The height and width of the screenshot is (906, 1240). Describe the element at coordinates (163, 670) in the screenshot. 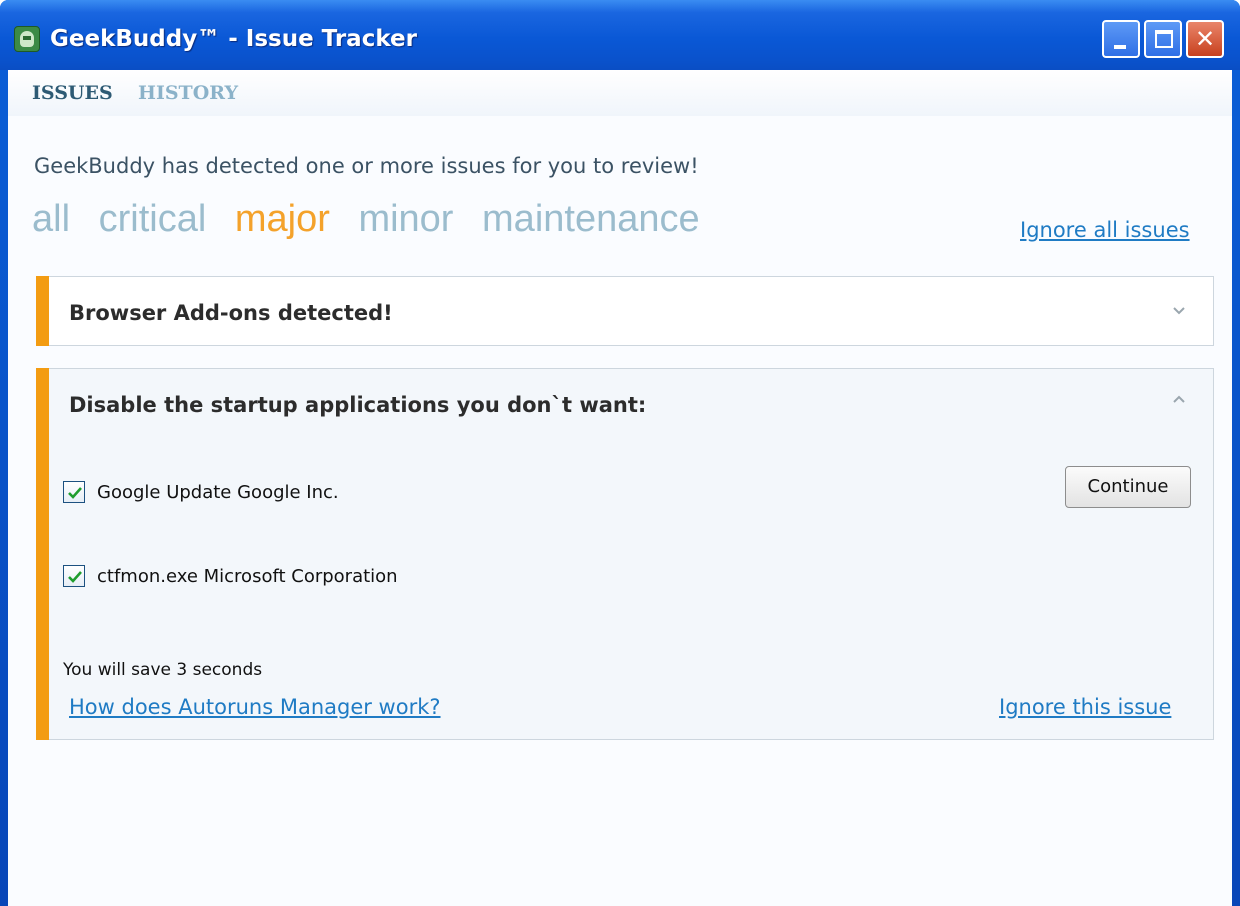

I see `time-savings-text: You will save 3 seconds` at that location.